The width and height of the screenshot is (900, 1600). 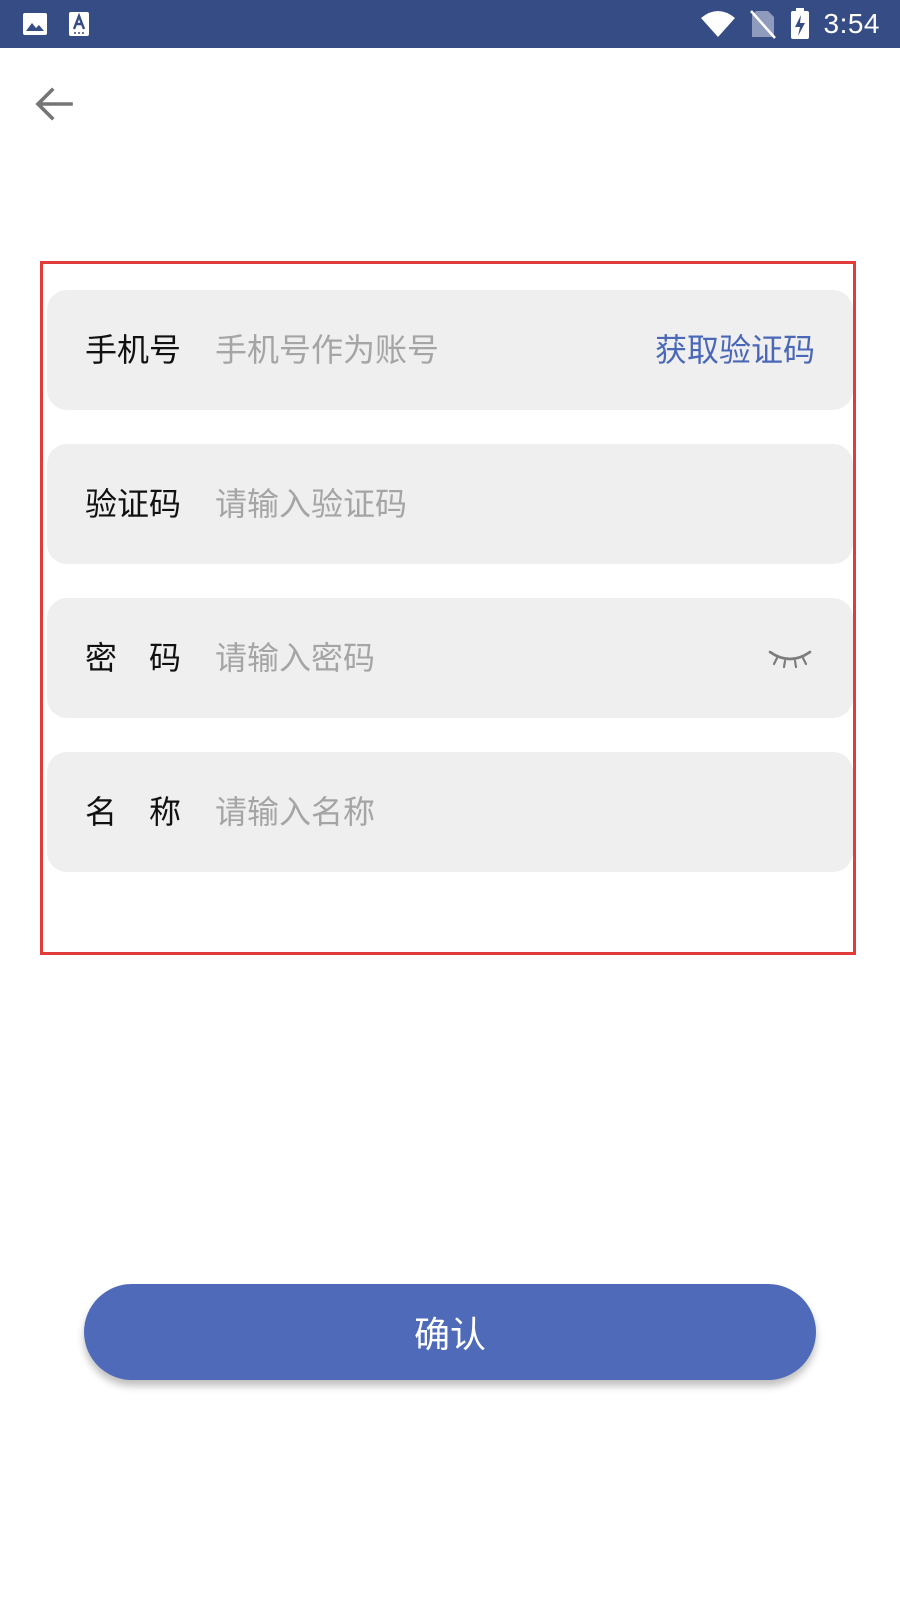 I want to click on eye-closed-icon, so click(x=790, y=659).